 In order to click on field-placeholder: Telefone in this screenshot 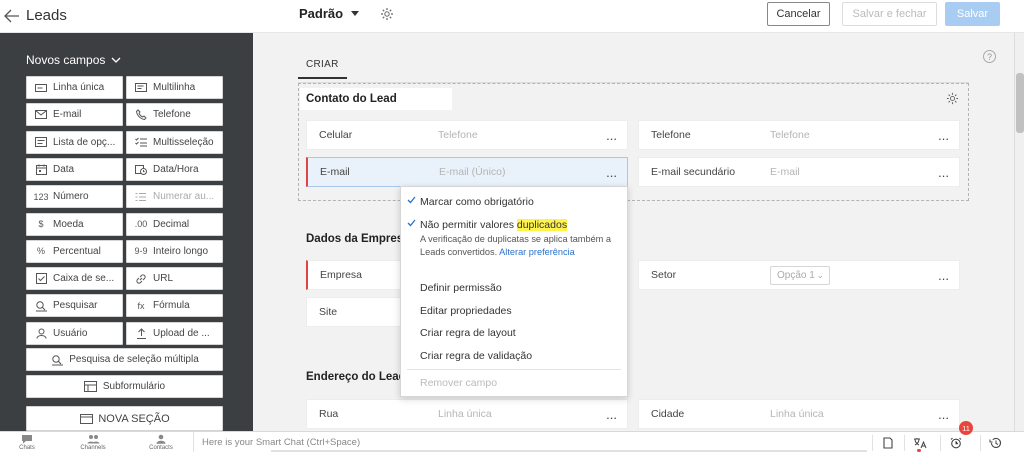, I will do `click(458, 135)`.